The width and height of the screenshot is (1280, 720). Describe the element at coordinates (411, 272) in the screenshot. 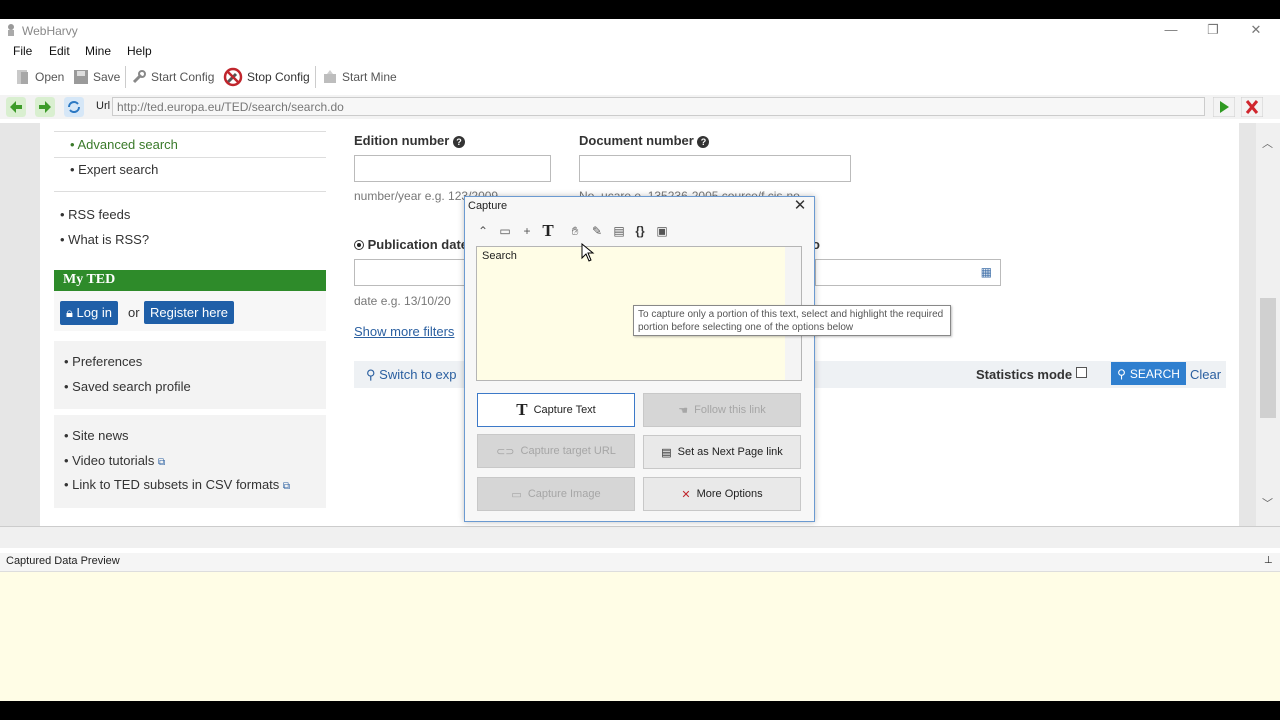

I see `publication-date-input` at that location.